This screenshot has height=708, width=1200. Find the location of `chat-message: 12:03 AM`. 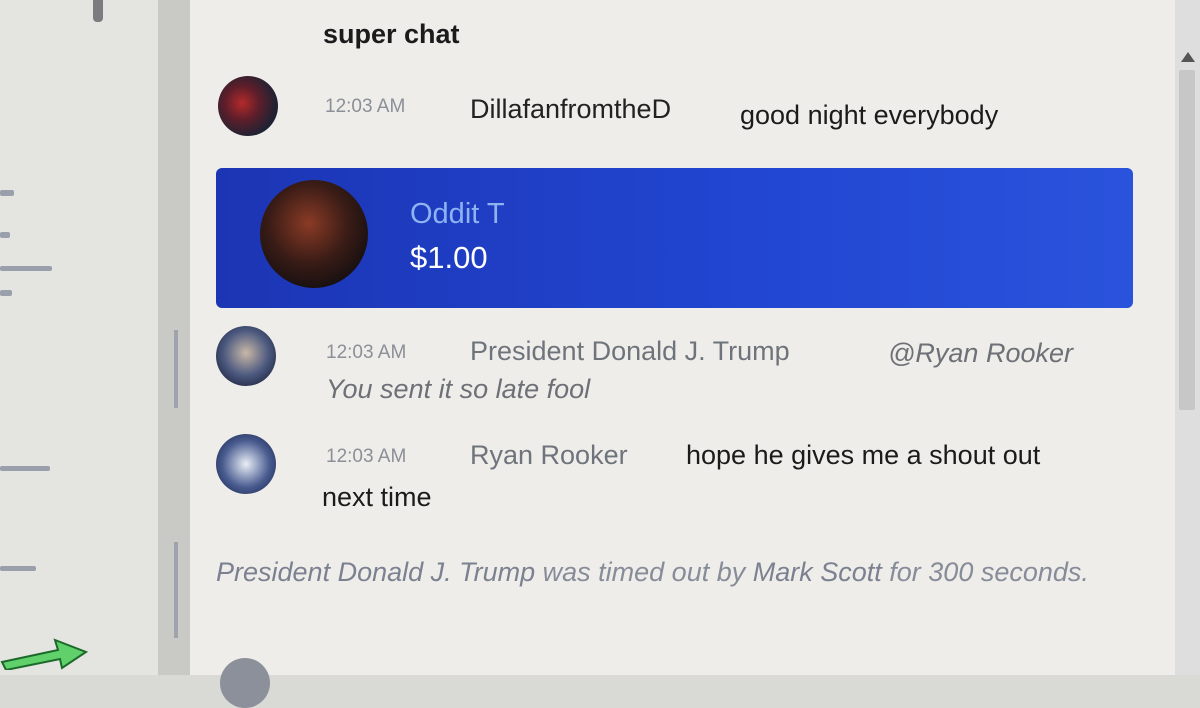

chat-message: 12:03 AM is located at coordinates (365, 107).